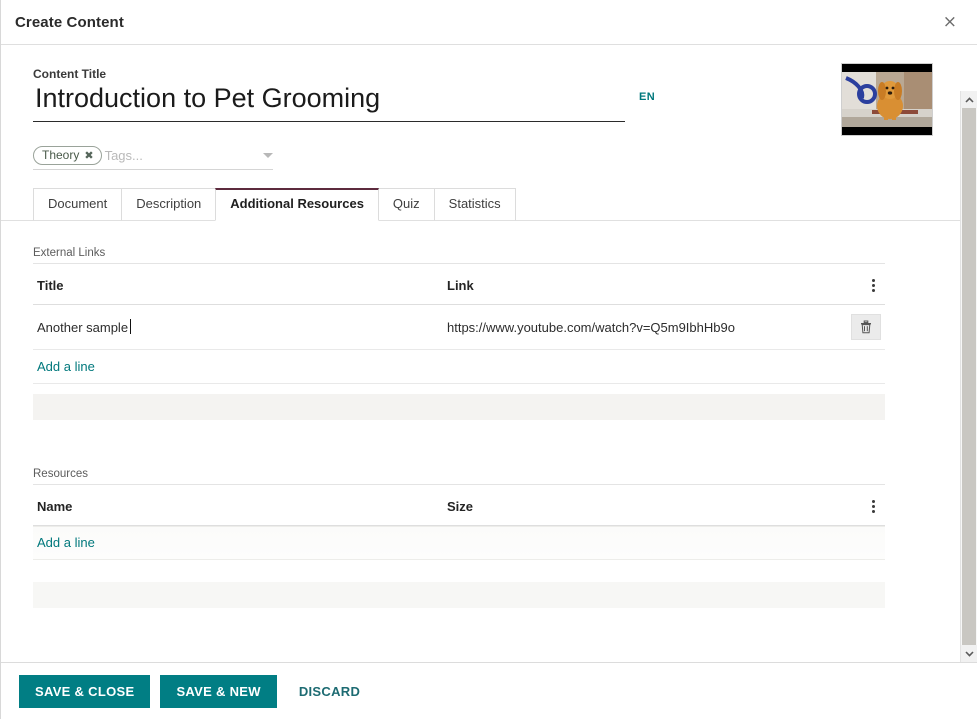 The height and width of the screenshot is (719, 977). Describe the element at coordinates (489, 690) in the screenshot. I see `dialog-footer: SAVE & CLOSE SAVE & NEW DISCARD` at that location.